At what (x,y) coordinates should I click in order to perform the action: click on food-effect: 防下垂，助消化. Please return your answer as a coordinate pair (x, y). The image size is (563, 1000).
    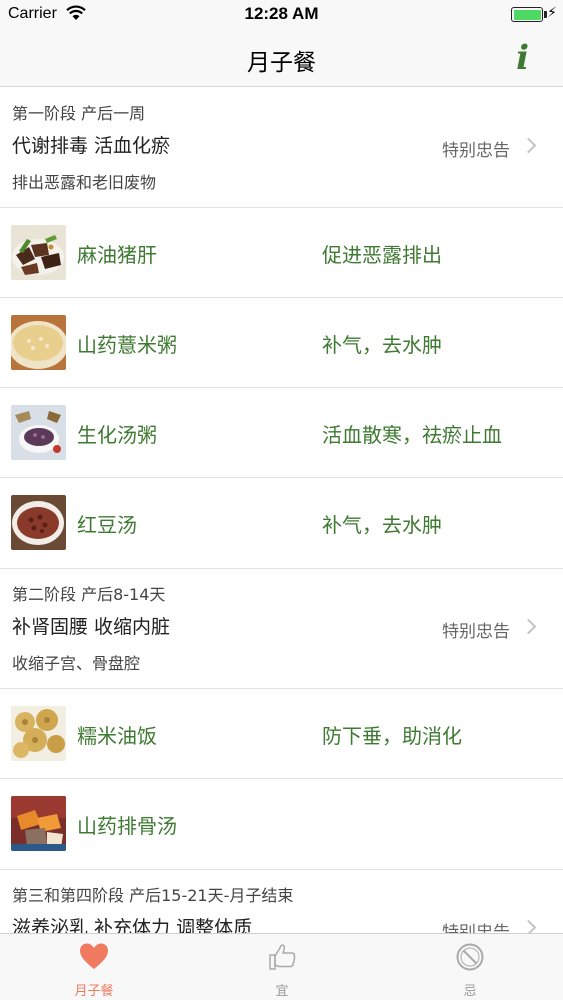
    Looking at the image, I should click on (392, 736).